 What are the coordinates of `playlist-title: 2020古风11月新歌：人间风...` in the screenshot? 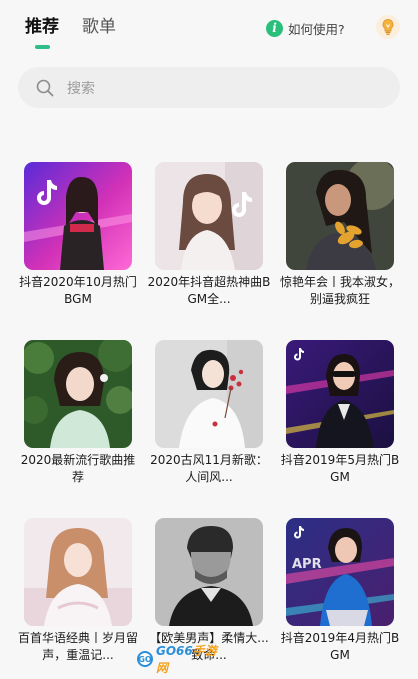 It's located at (209, 468).